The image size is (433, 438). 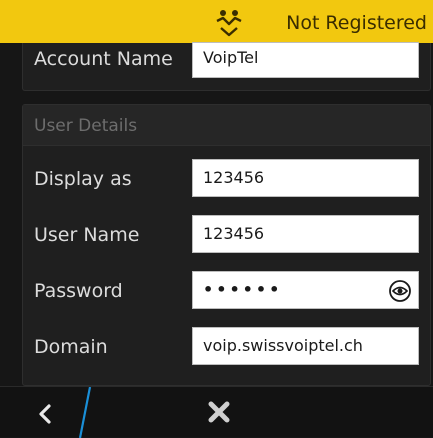 What do you see at coordinates (243, 289) in the screenshot?
I see `password-value: ••••••` at bounding box center [243, 289].